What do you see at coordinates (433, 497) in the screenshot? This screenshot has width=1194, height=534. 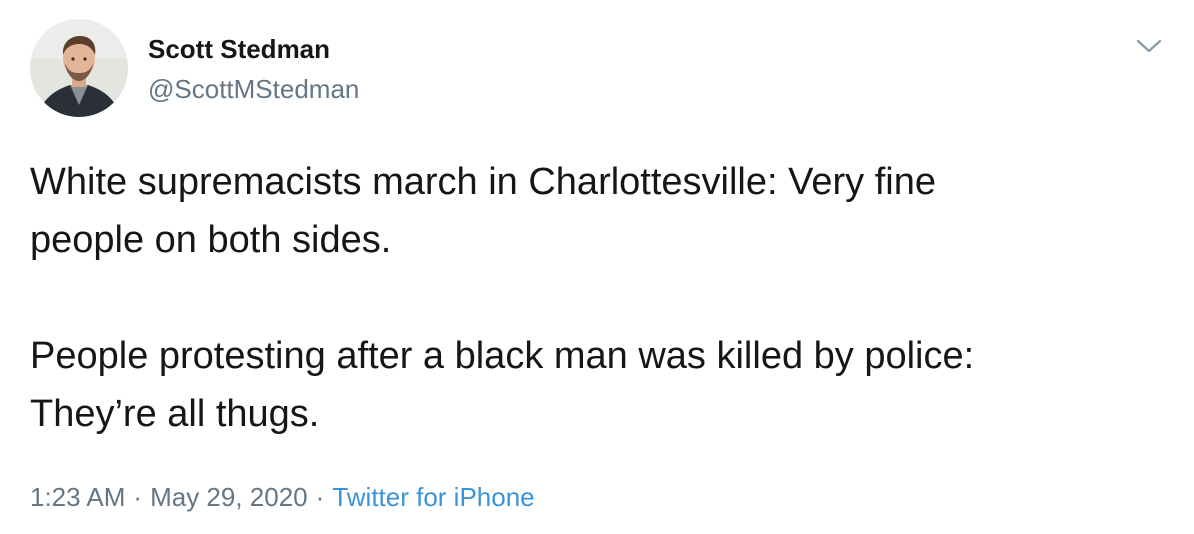 I see `tweet-source-link: Twitter for iPhone` at bounding box center [433, 497].